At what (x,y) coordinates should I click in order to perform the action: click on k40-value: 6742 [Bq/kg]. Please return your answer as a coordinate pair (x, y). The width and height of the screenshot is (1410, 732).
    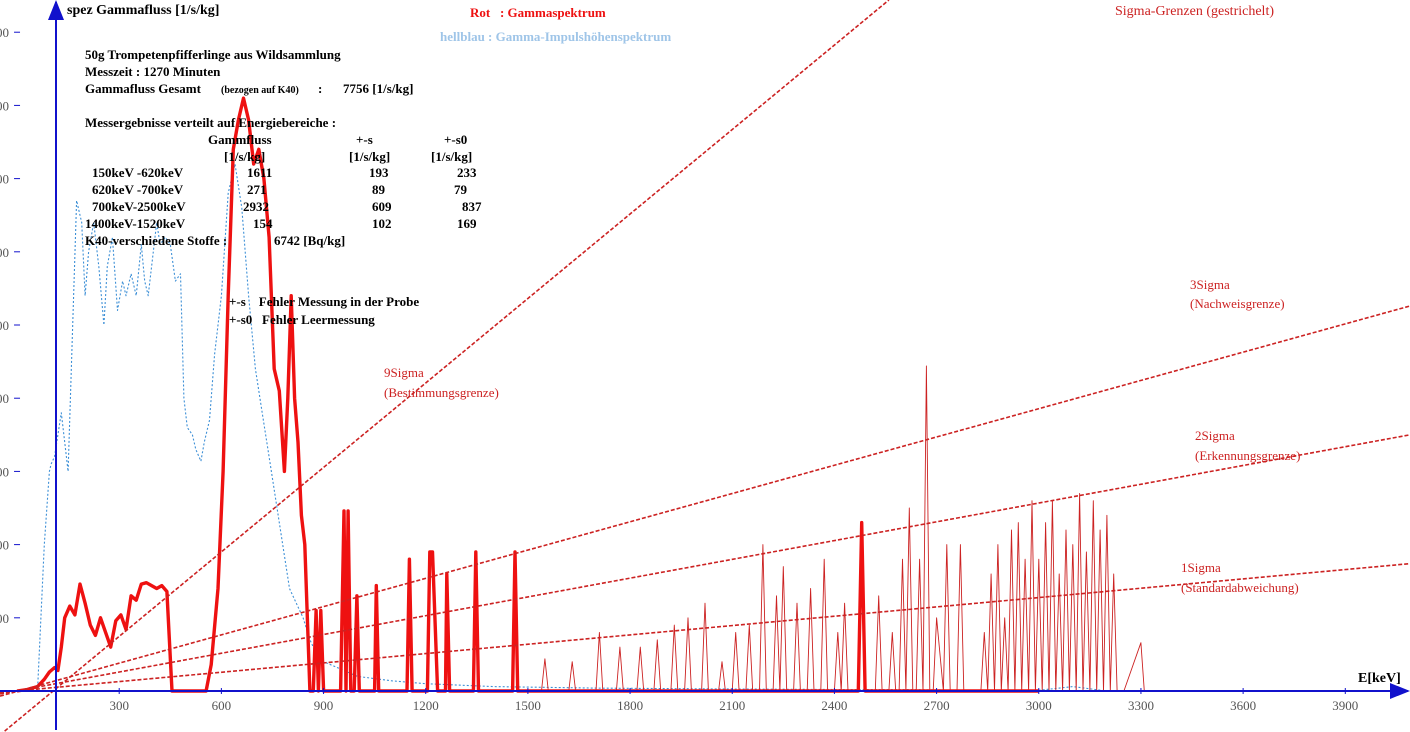
    Looking at the image, I should click on (309, 240).